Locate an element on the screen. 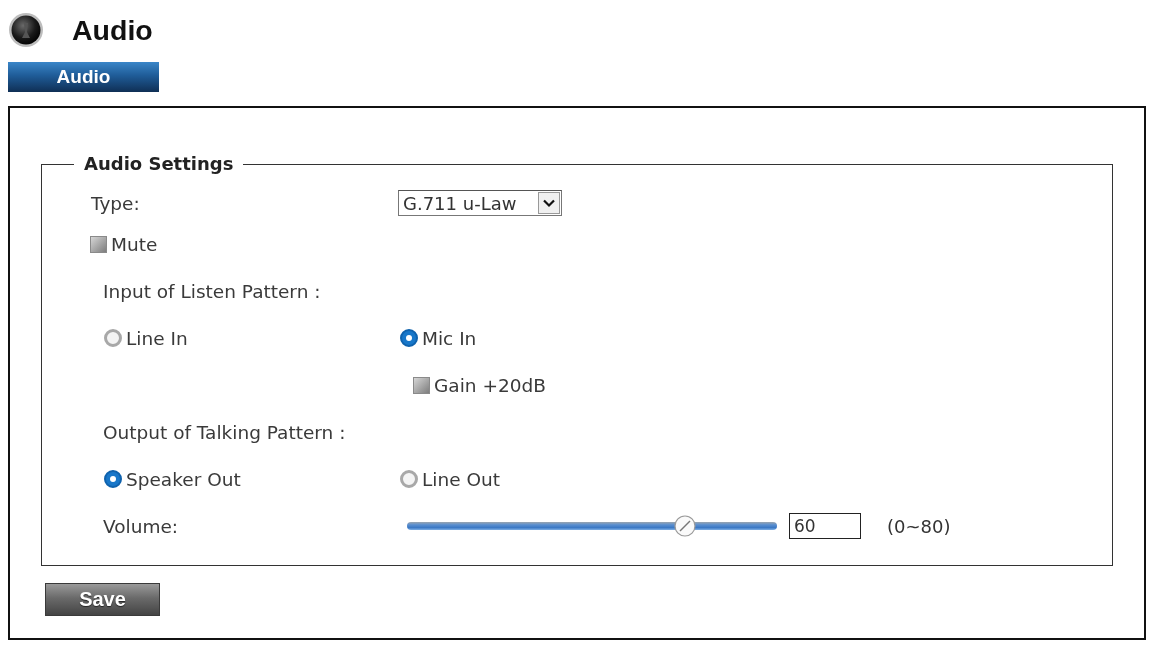 Image resolution: width=1154 pixels, height=646 pixels. save-button: Save is located at coordinates (102, 599).